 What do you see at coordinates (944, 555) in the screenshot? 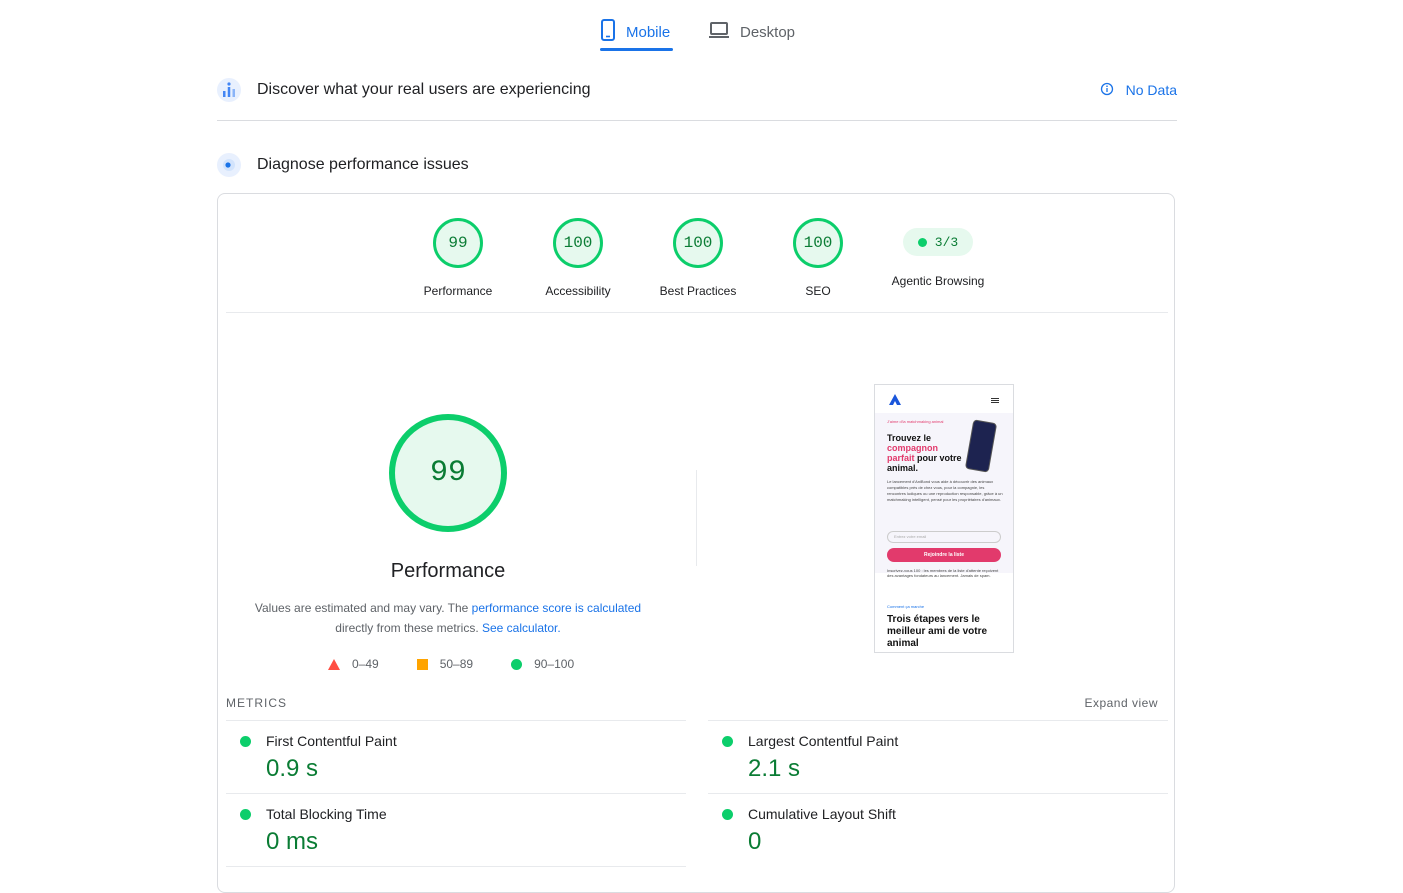
I see `preview-join-button: Rejoindre la liste` at bounding box center [944, 555].